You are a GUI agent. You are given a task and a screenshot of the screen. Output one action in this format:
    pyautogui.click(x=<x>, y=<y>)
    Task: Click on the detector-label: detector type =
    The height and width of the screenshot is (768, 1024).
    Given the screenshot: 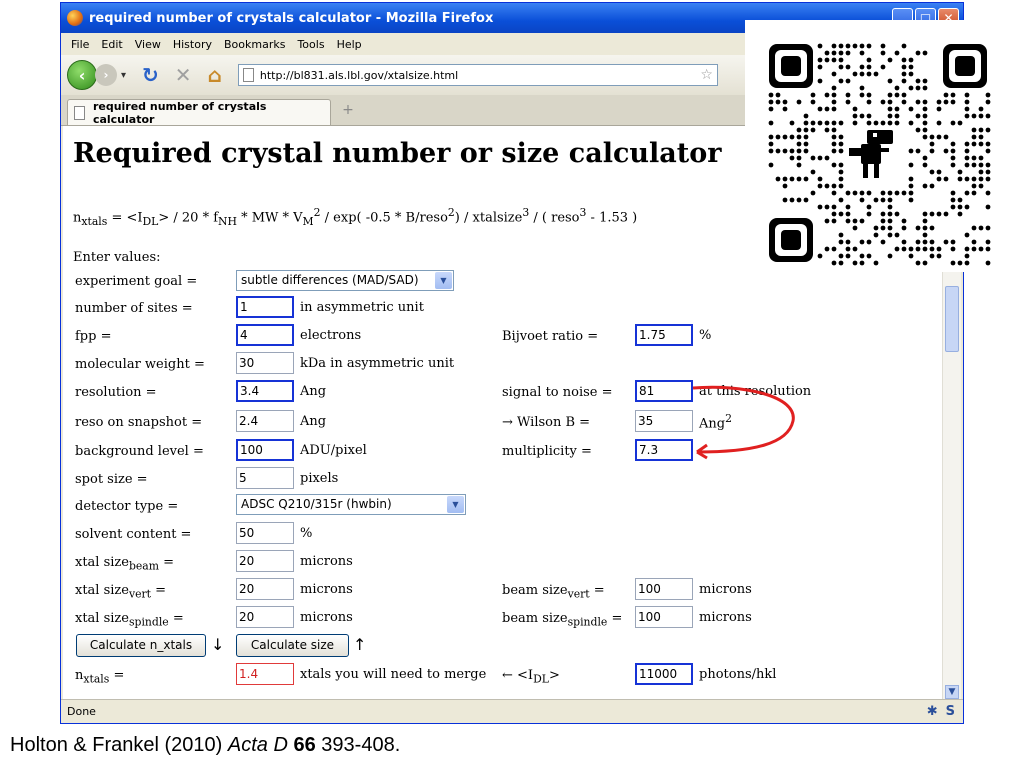 What is the action you would take?
    pyautogui.click(x=127, y=506)
    